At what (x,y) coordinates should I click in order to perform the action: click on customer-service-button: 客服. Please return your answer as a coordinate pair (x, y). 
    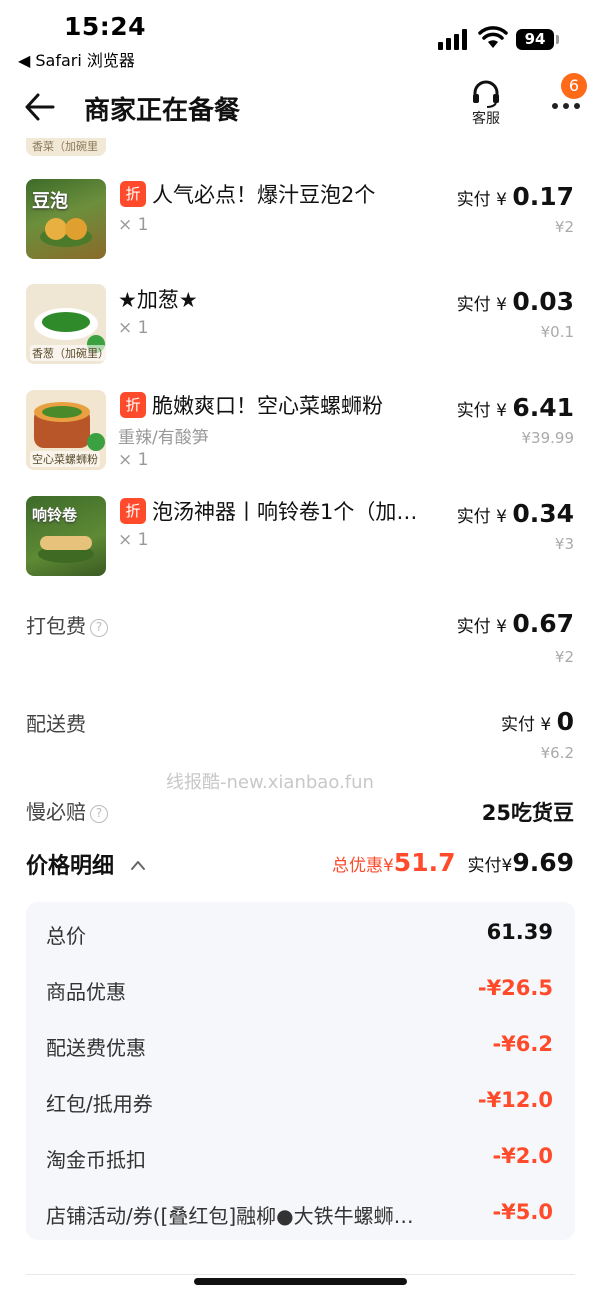
    Looking at the image, I should click on (486, 104).